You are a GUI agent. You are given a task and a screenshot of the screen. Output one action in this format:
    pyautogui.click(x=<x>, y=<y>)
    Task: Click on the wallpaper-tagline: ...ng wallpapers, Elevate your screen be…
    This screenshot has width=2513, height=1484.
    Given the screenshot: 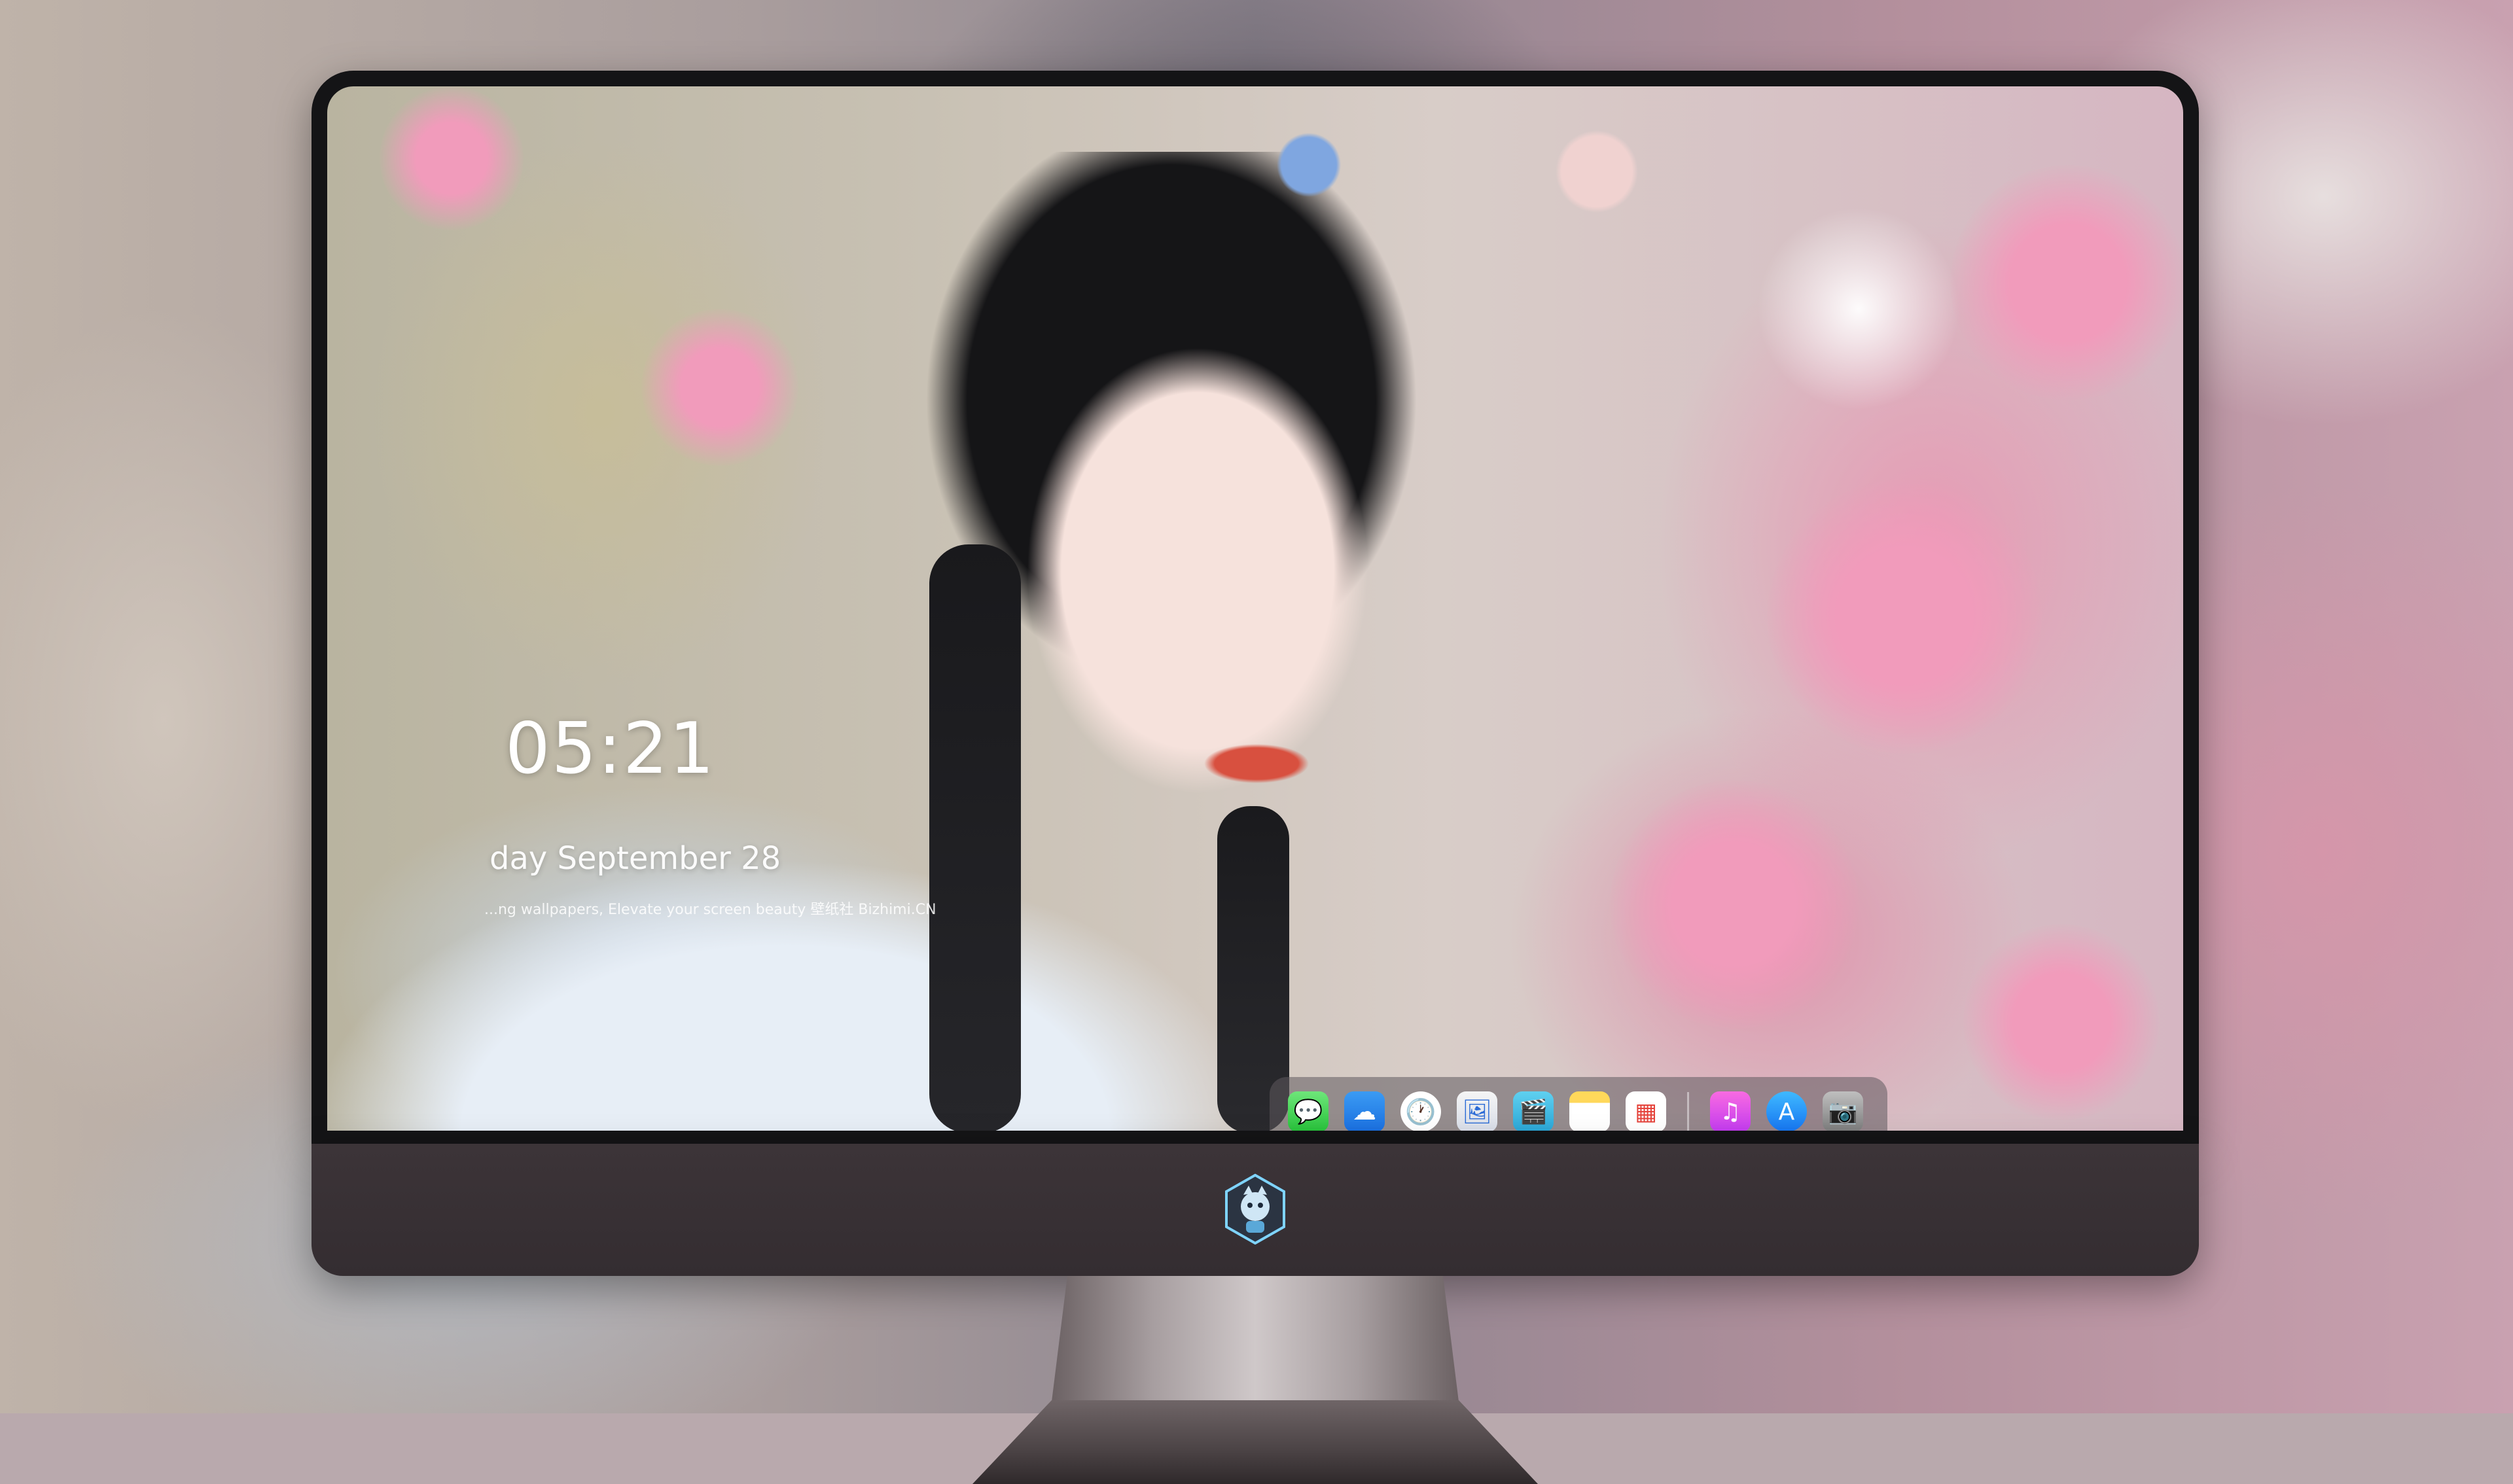 What is the action you would take?
    pyautogui.click(x=710, y=910)
    